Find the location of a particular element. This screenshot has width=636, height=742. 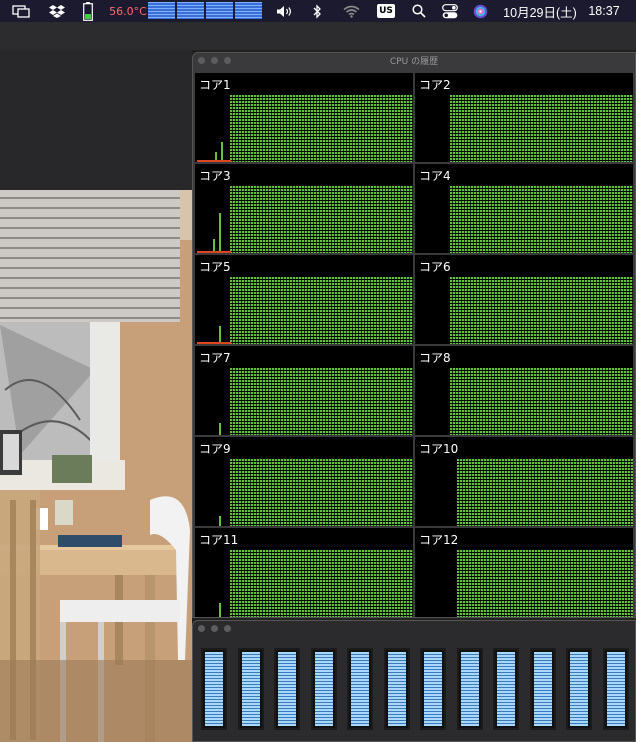

temperature-text: 56.0°C is located at coordinates (128, 11).